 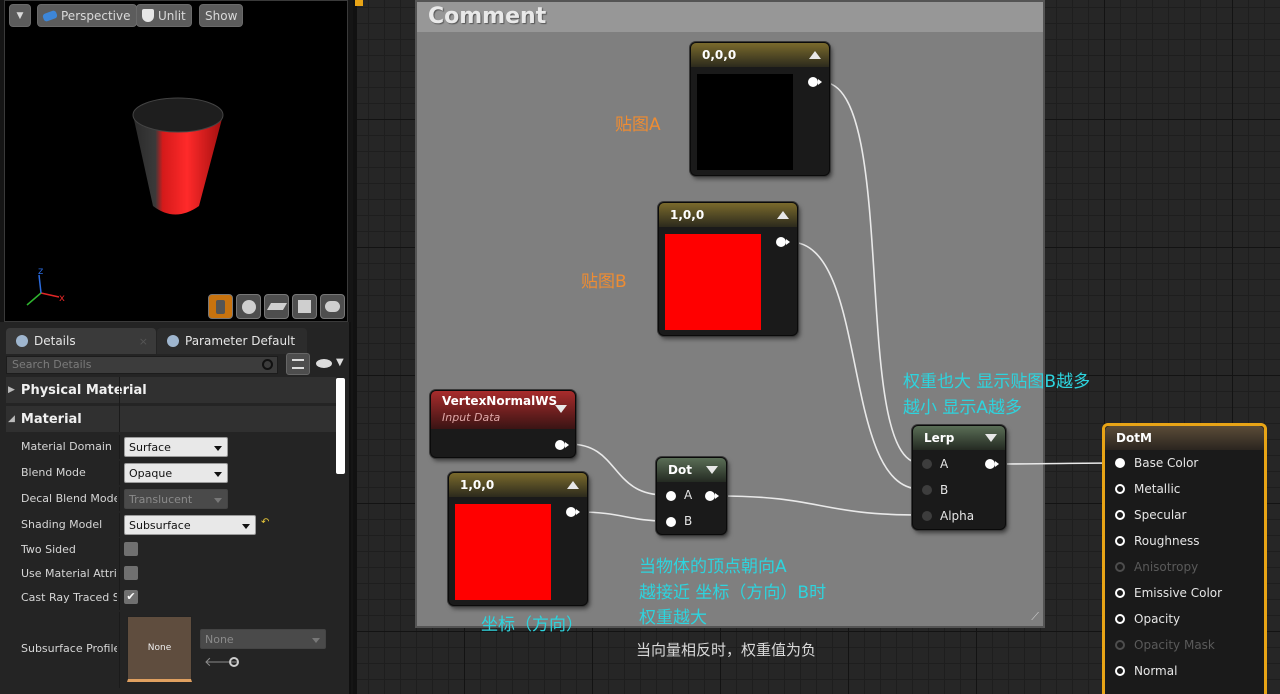 I want to click on result-pin-label: Opacity, so click(x=1157, y=619).